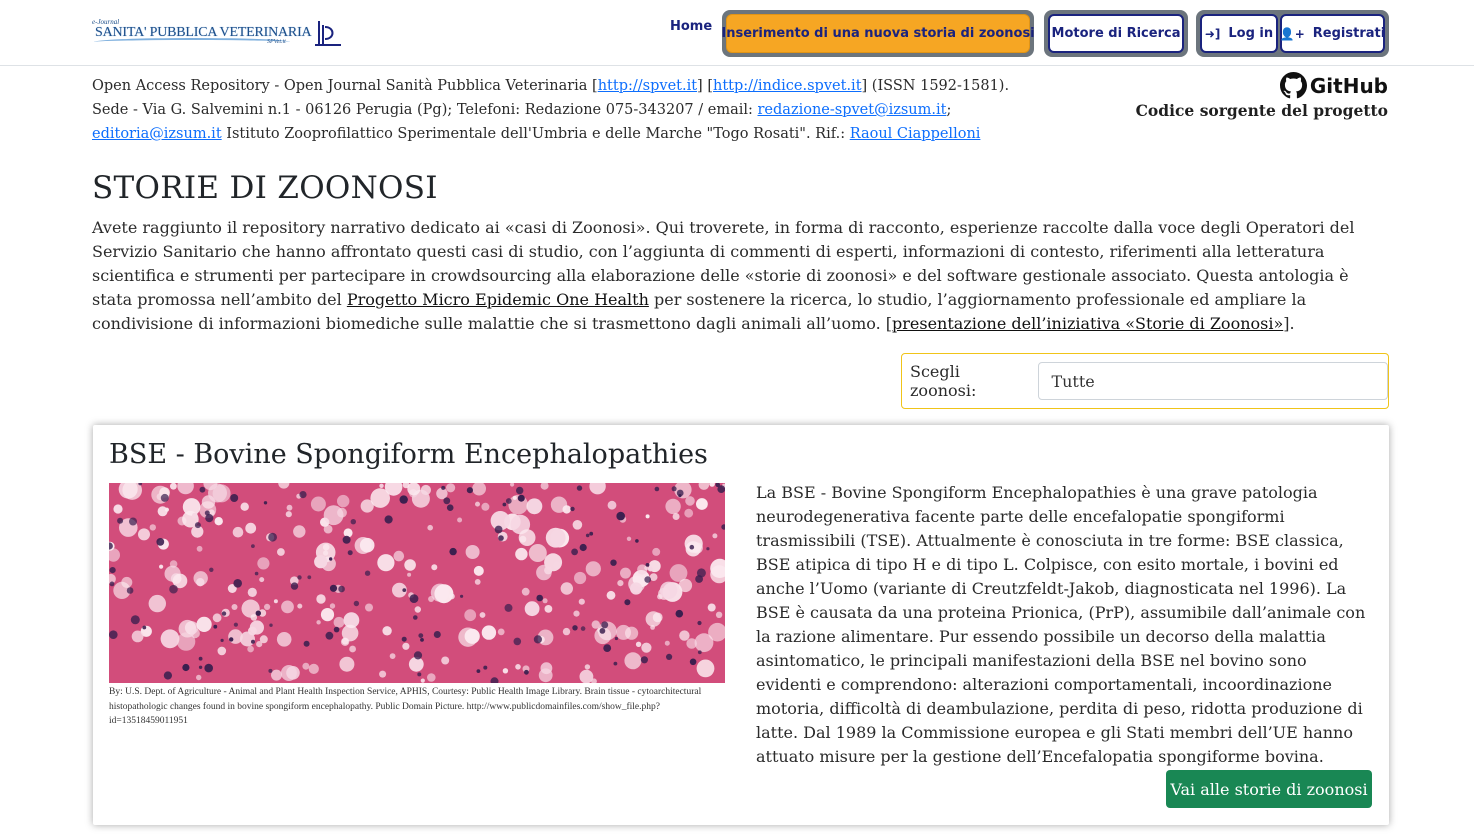  Describe the element at coordinates (852, 110) in the screenshot. I see `email-redazione-link: redazione-spvet@izsum.it` at that location.